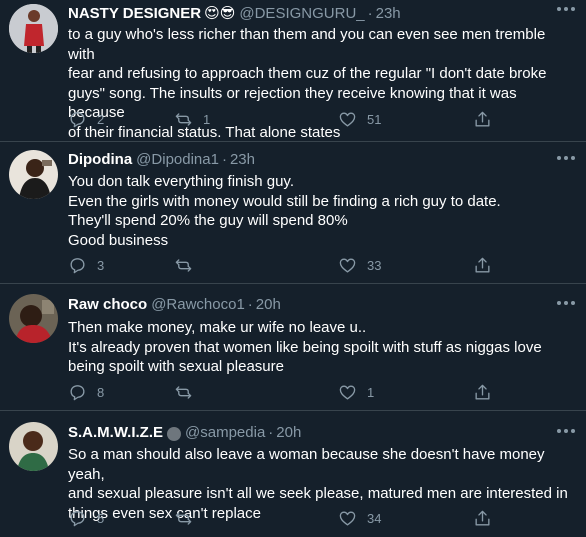 The image size is (586, 537). Describe the element at coordinates (86, 265) in the screenshot. I see `reply-button: 3` at that location.